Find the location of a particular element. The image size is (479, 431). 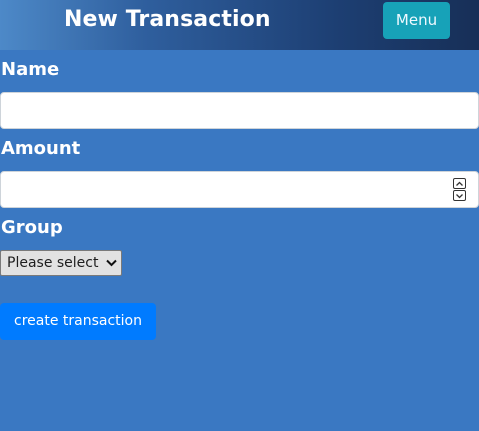

menu-button: Menu is located at coordinates (416, 20).